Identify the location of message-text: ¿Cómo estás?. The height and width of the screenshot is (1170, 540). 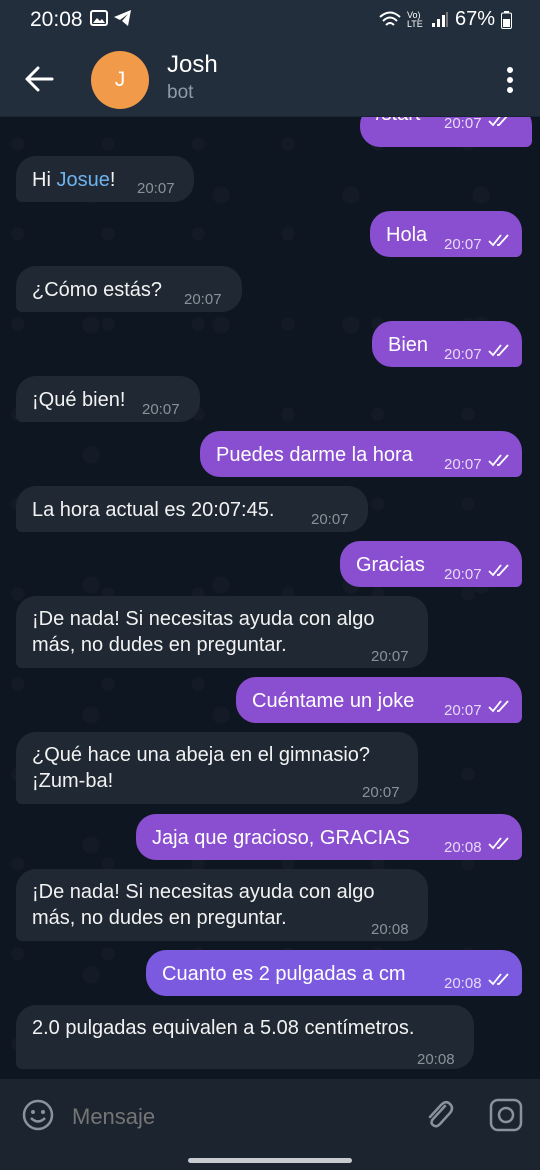
(97, 290).